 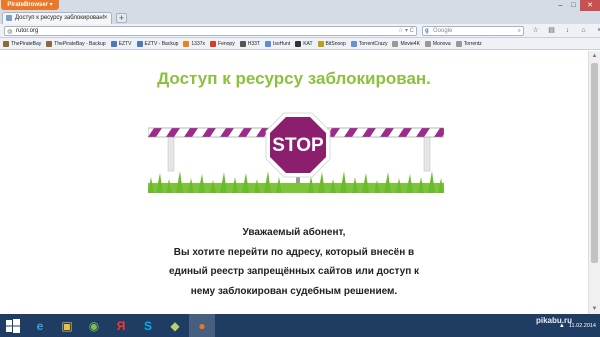 What do you see at coordinates (105, 18) in the screenshot?
I see `tab-close-icon: ✕` at bounding box center [105, 18].